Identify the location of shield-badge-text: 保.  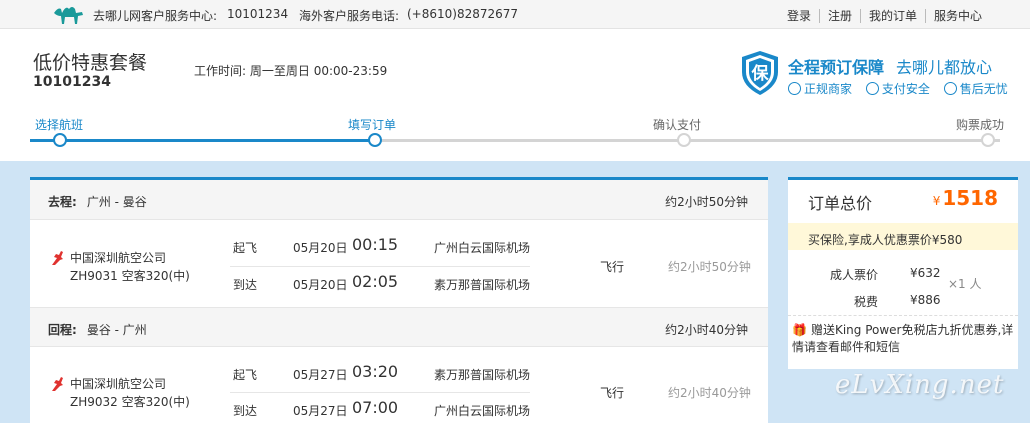
(760, 73).